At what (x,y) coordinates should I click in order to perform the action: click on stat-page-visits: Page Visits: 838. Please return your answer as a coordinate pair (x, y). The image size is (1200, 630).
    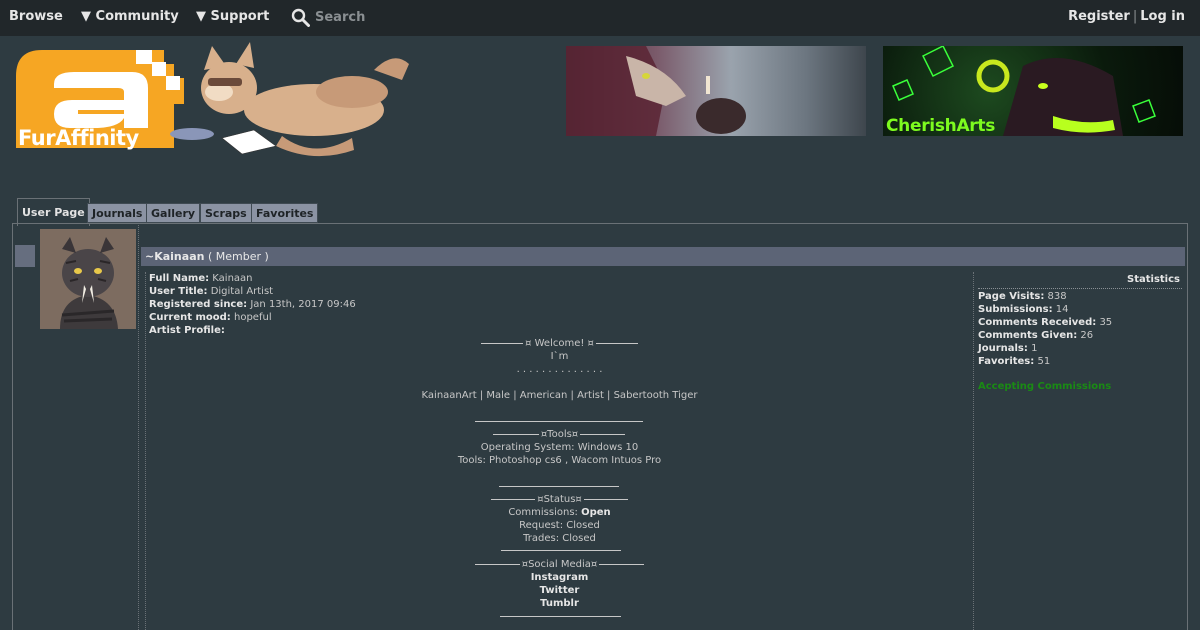
    Looking at the image, I should click on (1022, 296).